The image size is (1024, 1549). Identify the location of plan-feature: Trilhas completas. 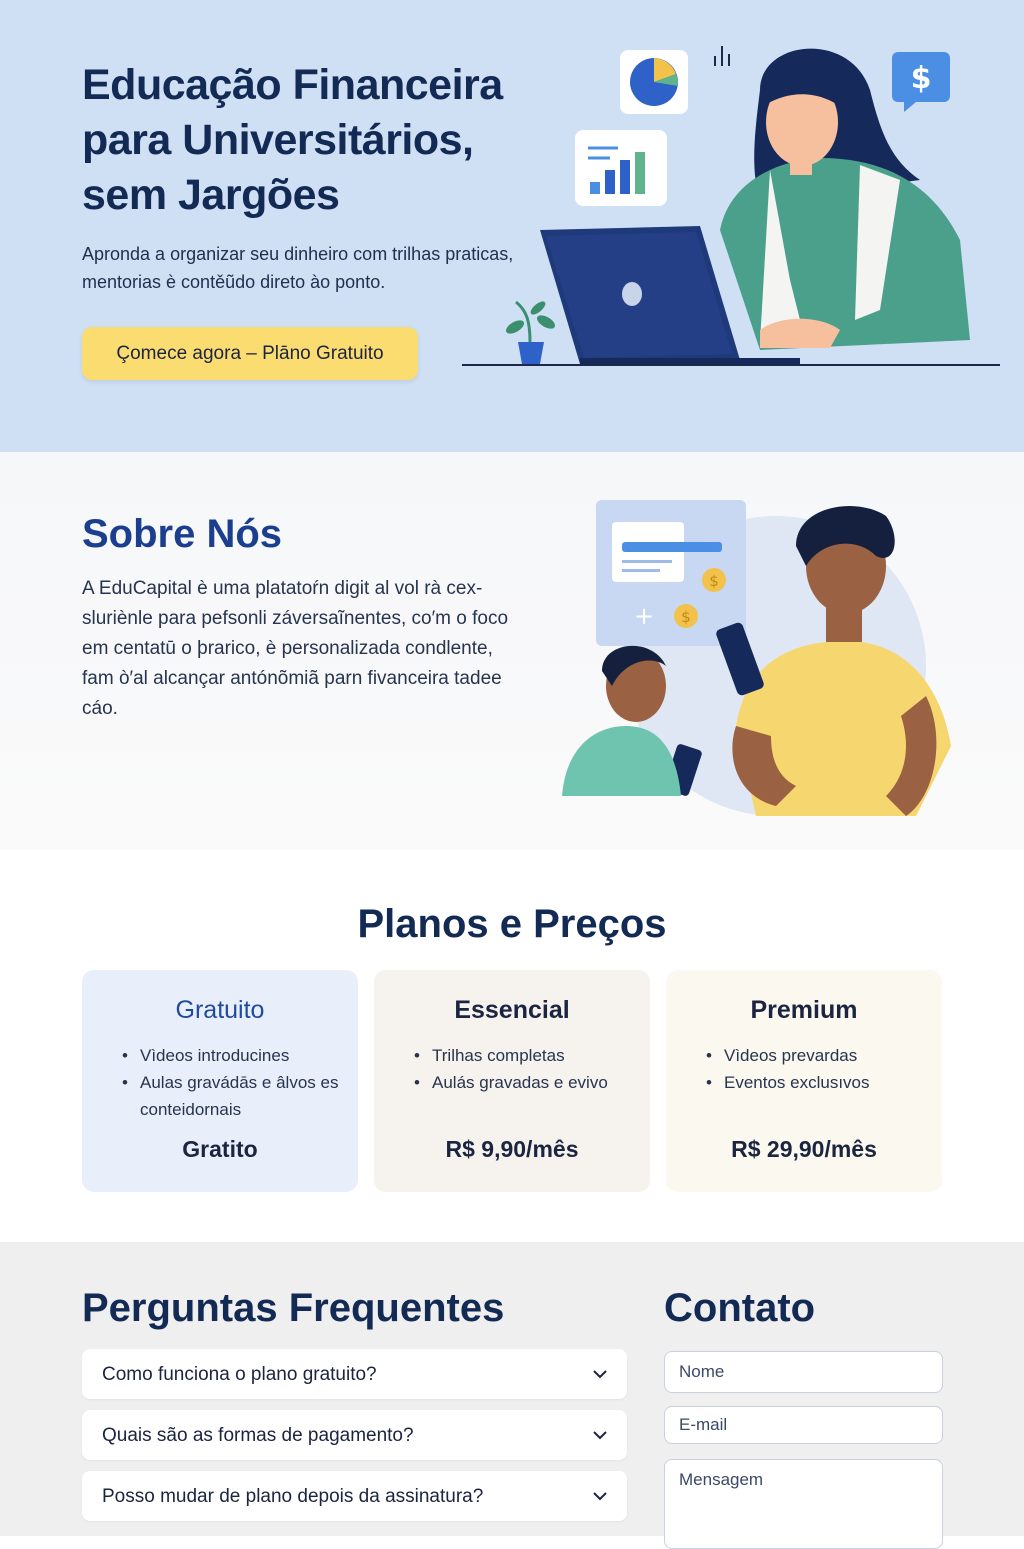
(524, 1055).